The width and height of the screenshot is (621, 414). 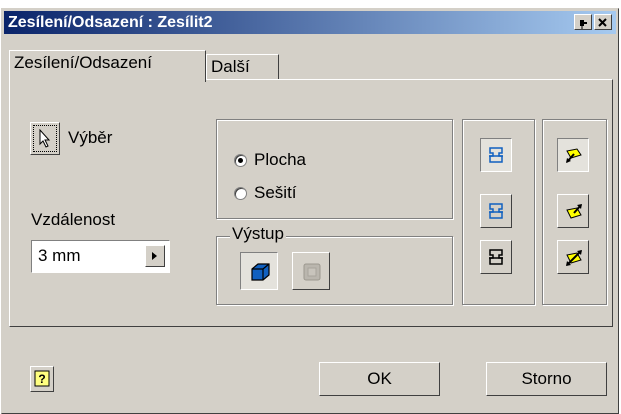 I want to click on distance-field: 3 mm, so click(x=100, y=256).